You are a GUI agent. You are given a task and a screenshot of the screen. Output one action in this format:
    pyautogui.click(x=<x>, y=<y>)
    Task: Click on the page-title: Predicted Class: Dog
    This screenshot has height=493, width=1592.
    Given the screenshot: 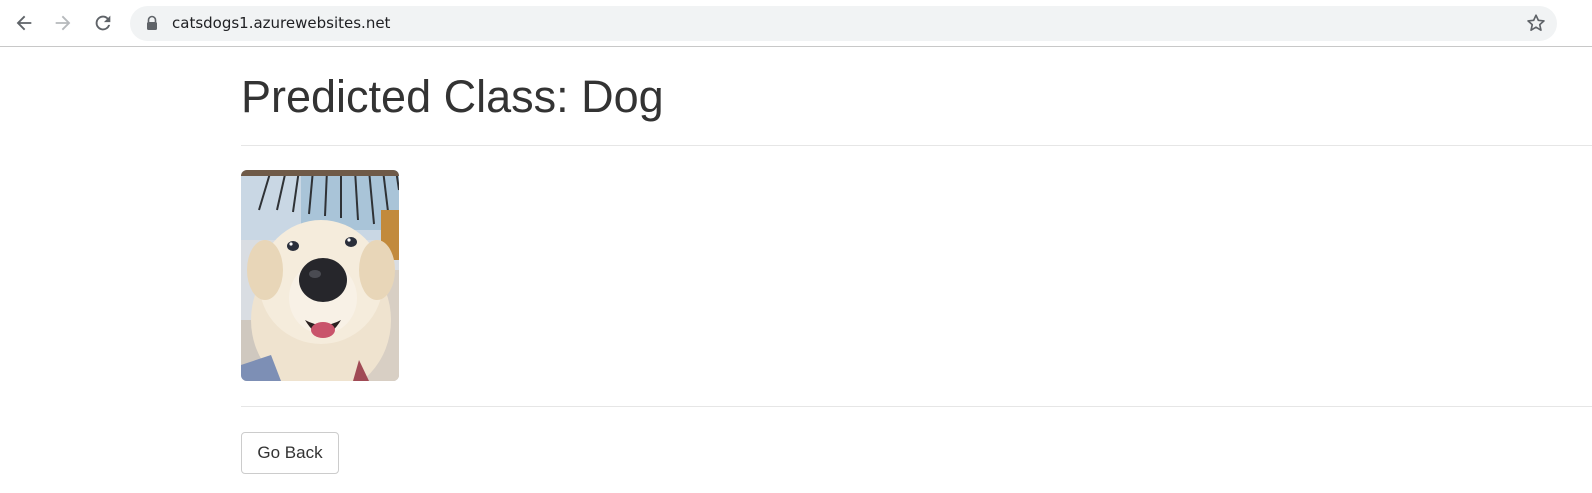 What is the action you would take?
    pyautogui.click(x=452, y=96)
    